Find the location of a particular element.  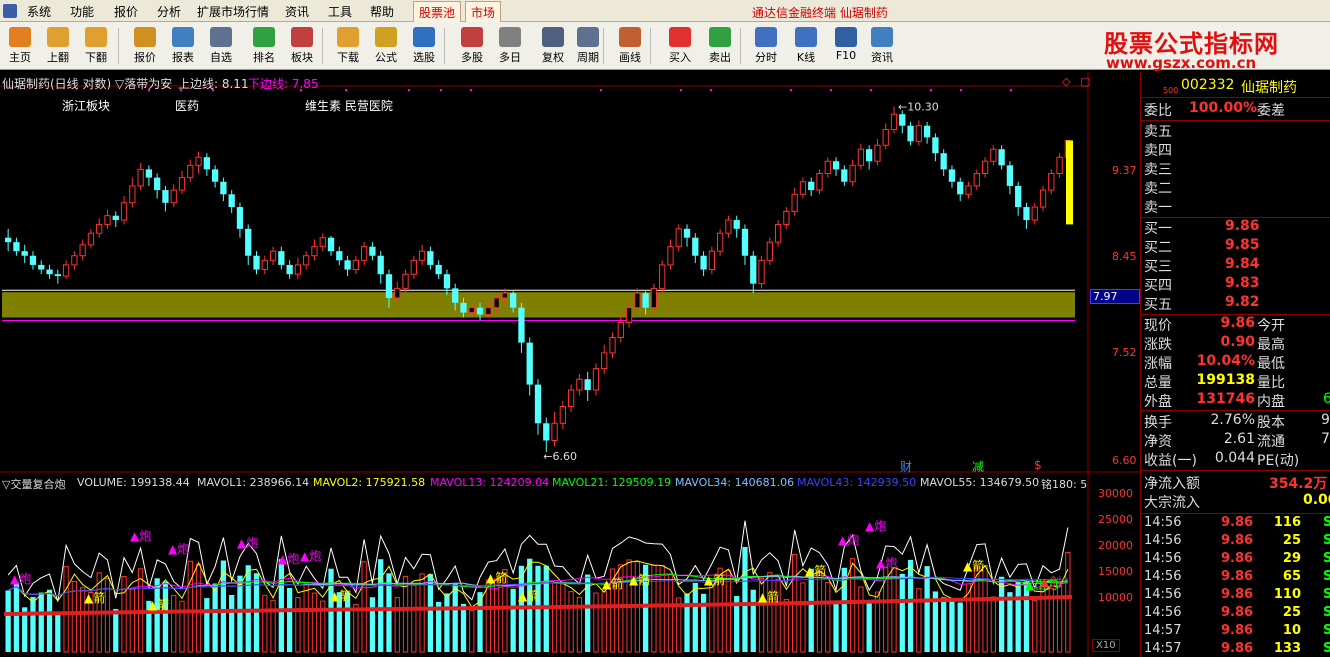

price-axis-tick: 9.37 is located at coordinates (1124, 170).